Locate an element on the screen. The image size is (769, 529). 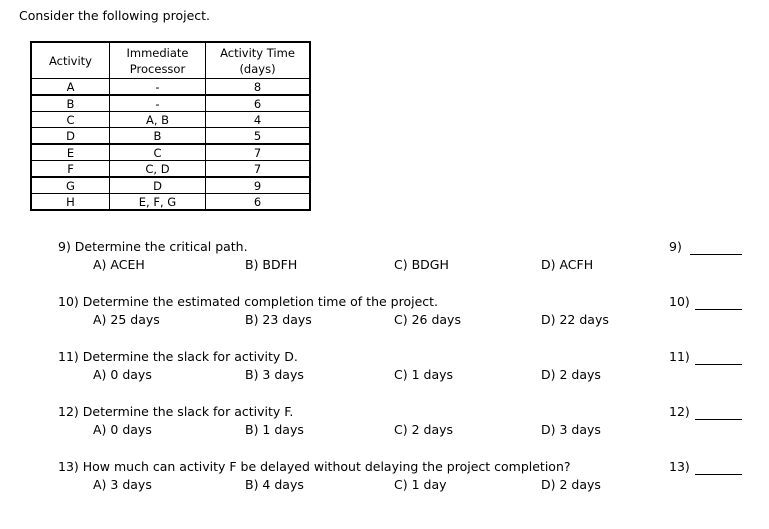
option-c: C) 2 days is located at coordinates (424, 429).